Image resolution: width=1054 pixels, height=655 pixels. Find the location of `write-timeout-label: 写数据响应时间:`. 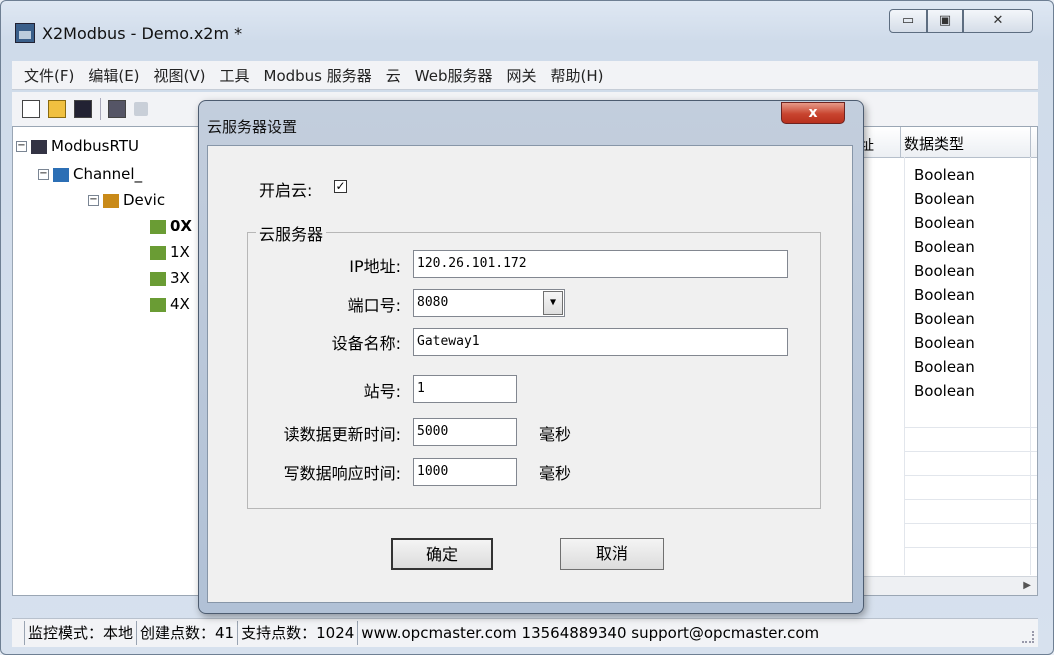

write-timeout-label: 写数据响应时间: is located at coordinates (342, 473).